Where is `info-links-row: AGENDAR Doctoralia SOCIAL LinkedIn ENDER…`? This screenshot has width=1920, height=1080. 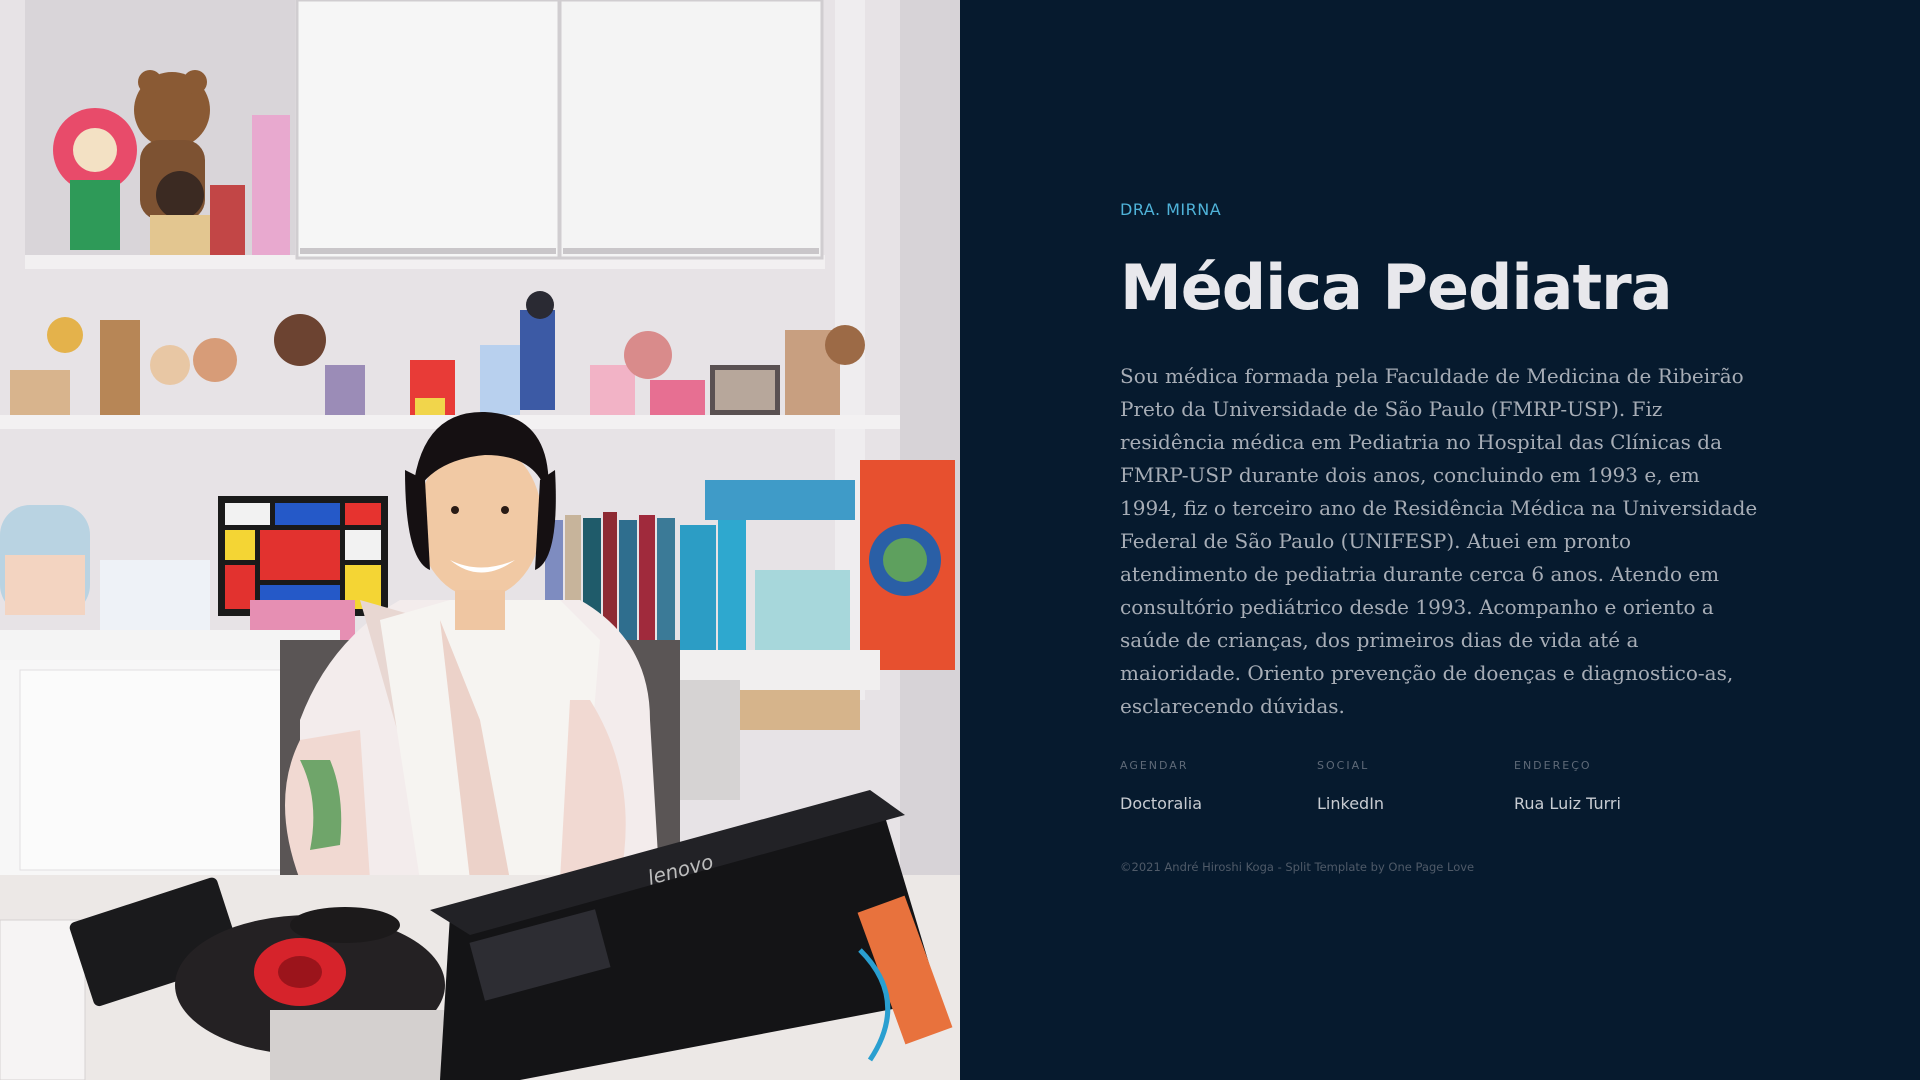
info-links-row: AGENDAR Doctoralia SOCIAL LinkedIn ENDER… is located at coordinates (1445, 786).